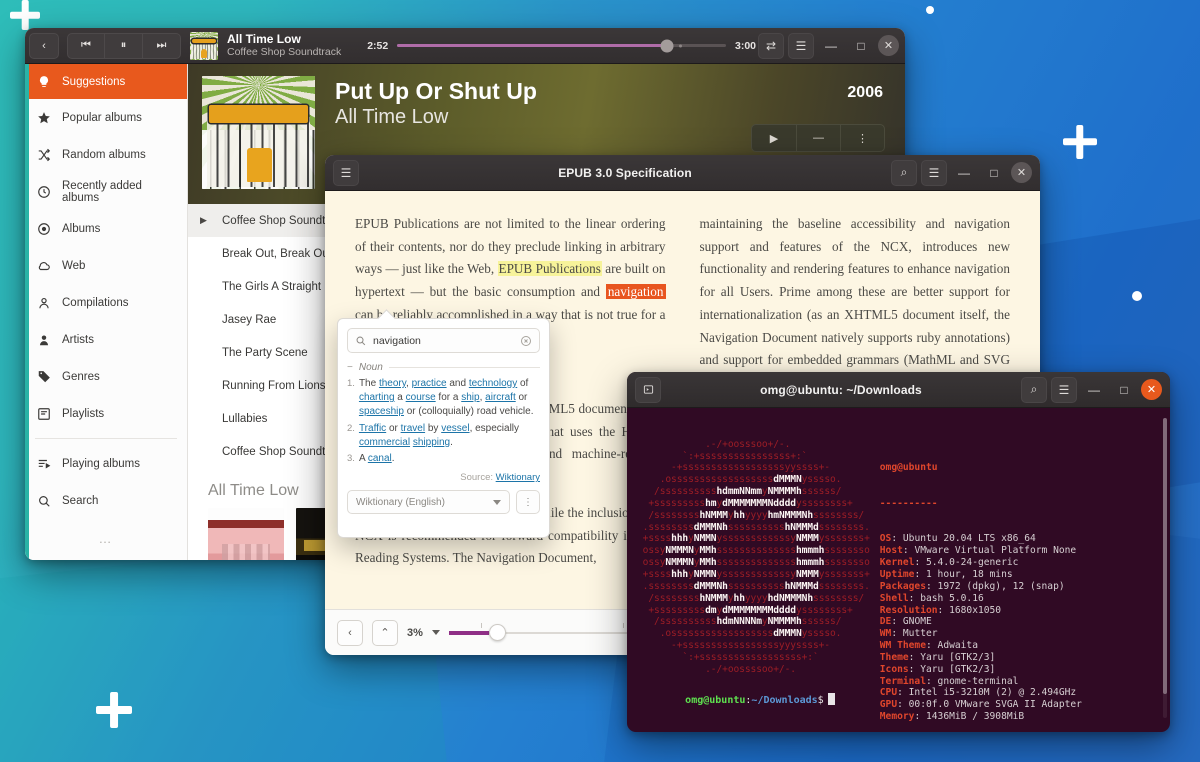 This screenshot has width=1200, height=762. What do you see at coordinates (370, 367) in the screenshot?
I see `part-of-speech-label: Noun` at bounding box center [370, 367].